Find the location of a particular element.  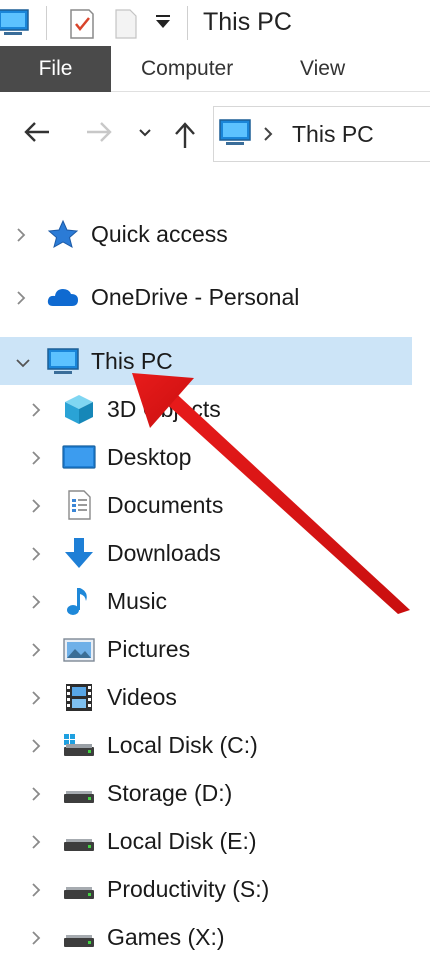

new-folder-quick-access-button is located at coordinates (126, 25).